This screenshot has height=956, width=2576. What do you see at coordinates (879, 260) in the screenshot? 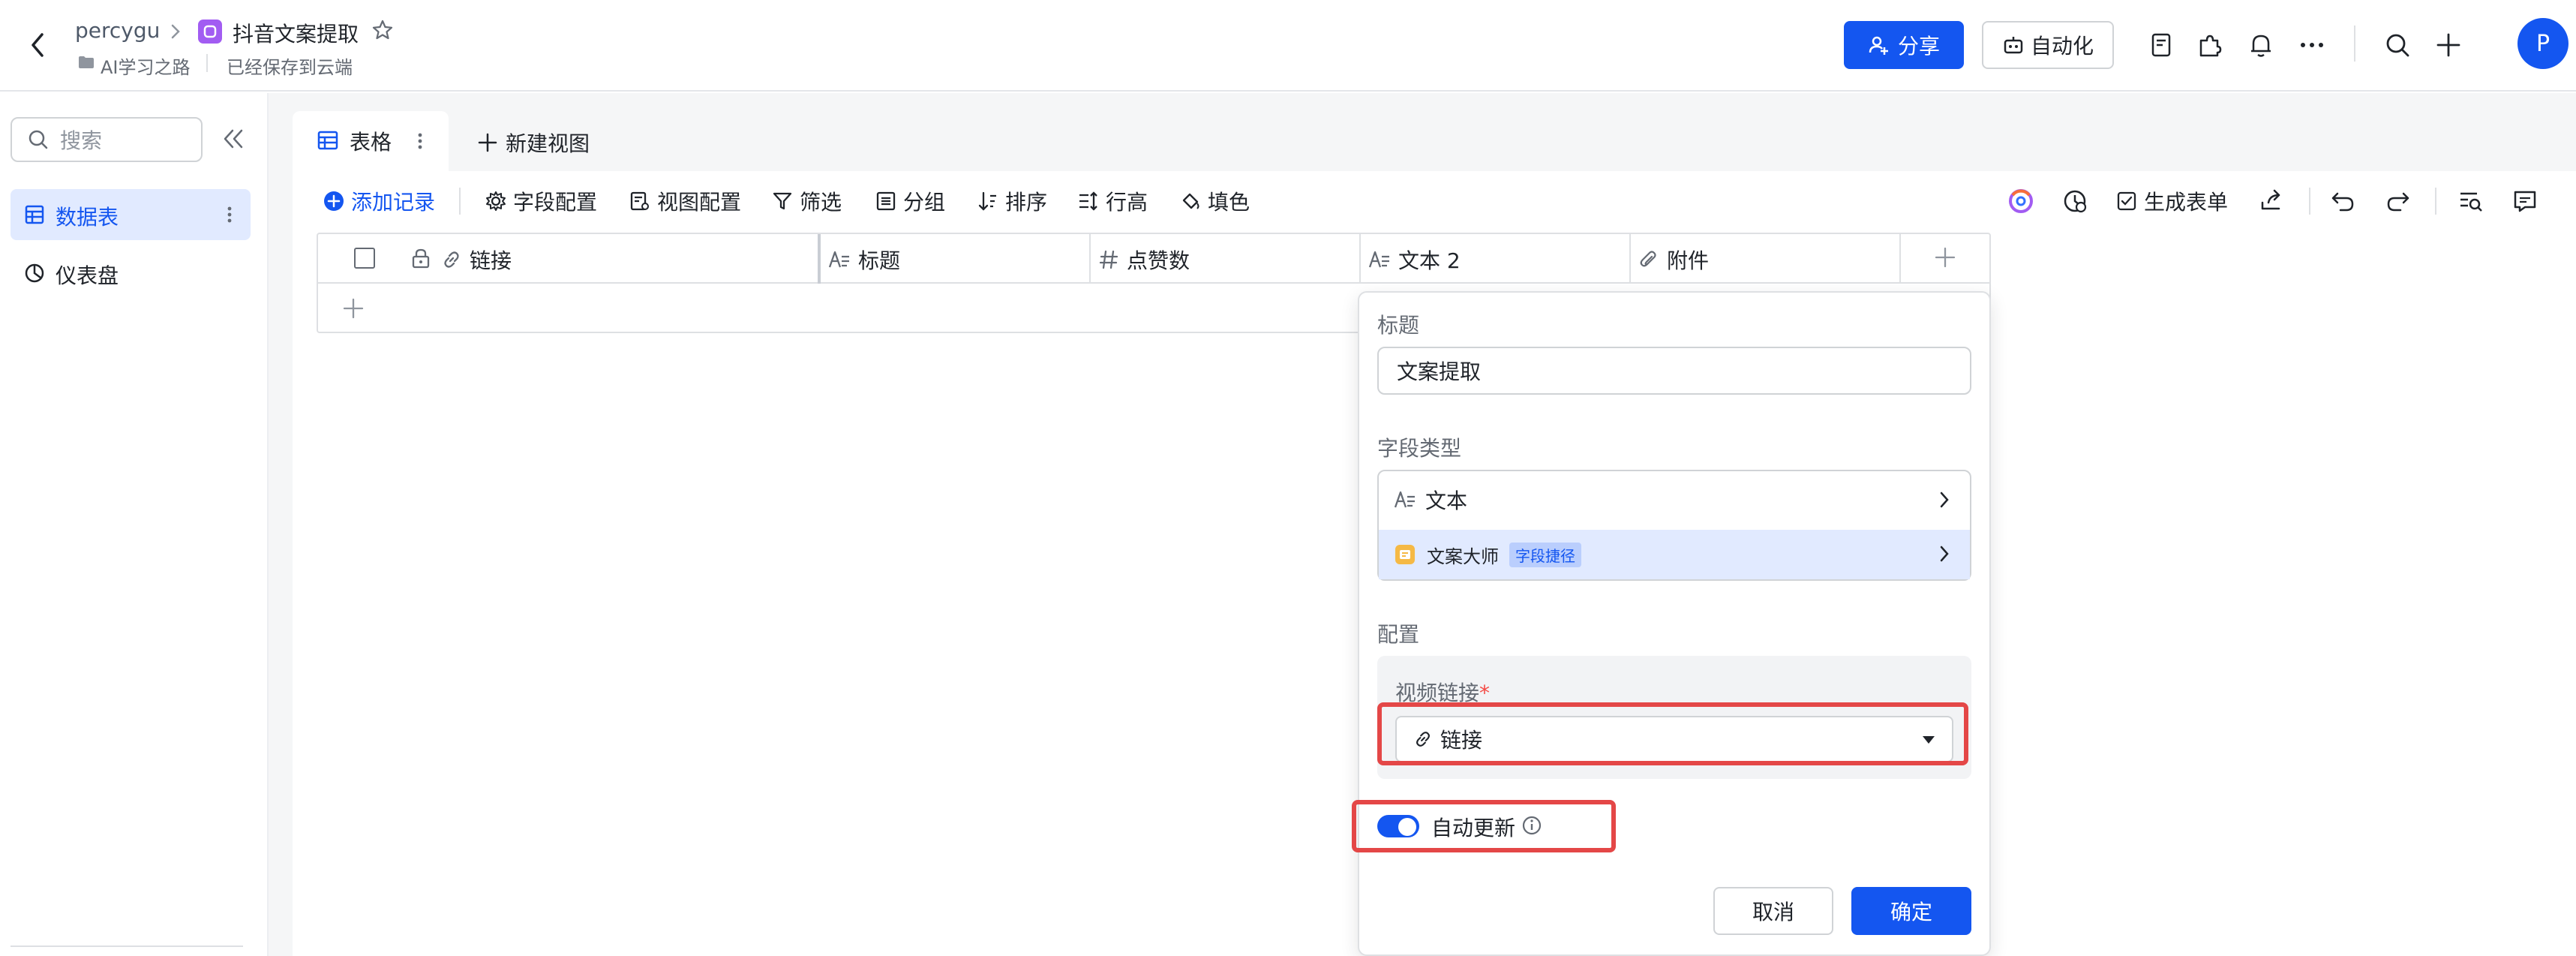
I see `column-label: 标题` at bounding box center [879, 260].